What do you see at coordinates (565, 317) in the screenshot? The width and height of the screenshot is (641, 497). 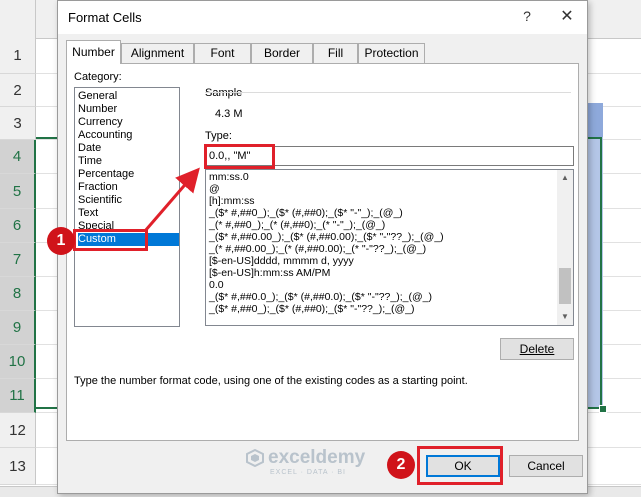 I see `scroll-down-arrow-icon: ▼` at bounding box center [565, 317].